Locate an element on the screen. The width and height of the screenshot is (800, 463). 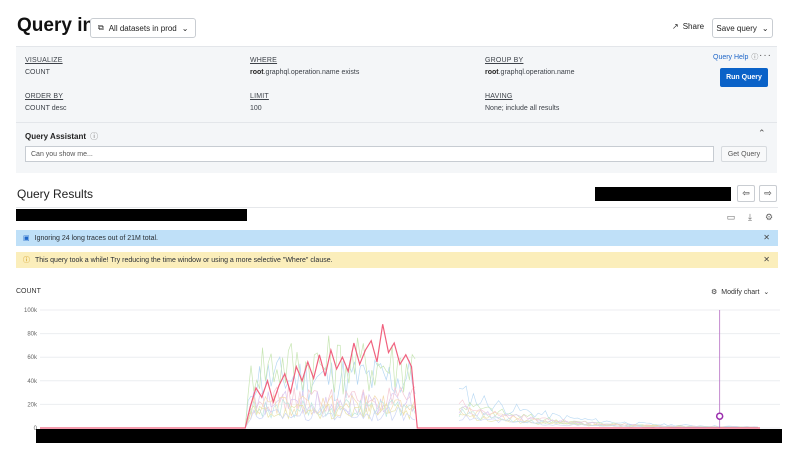
more-options-icon: ··· is located at coordinates (765, 55).